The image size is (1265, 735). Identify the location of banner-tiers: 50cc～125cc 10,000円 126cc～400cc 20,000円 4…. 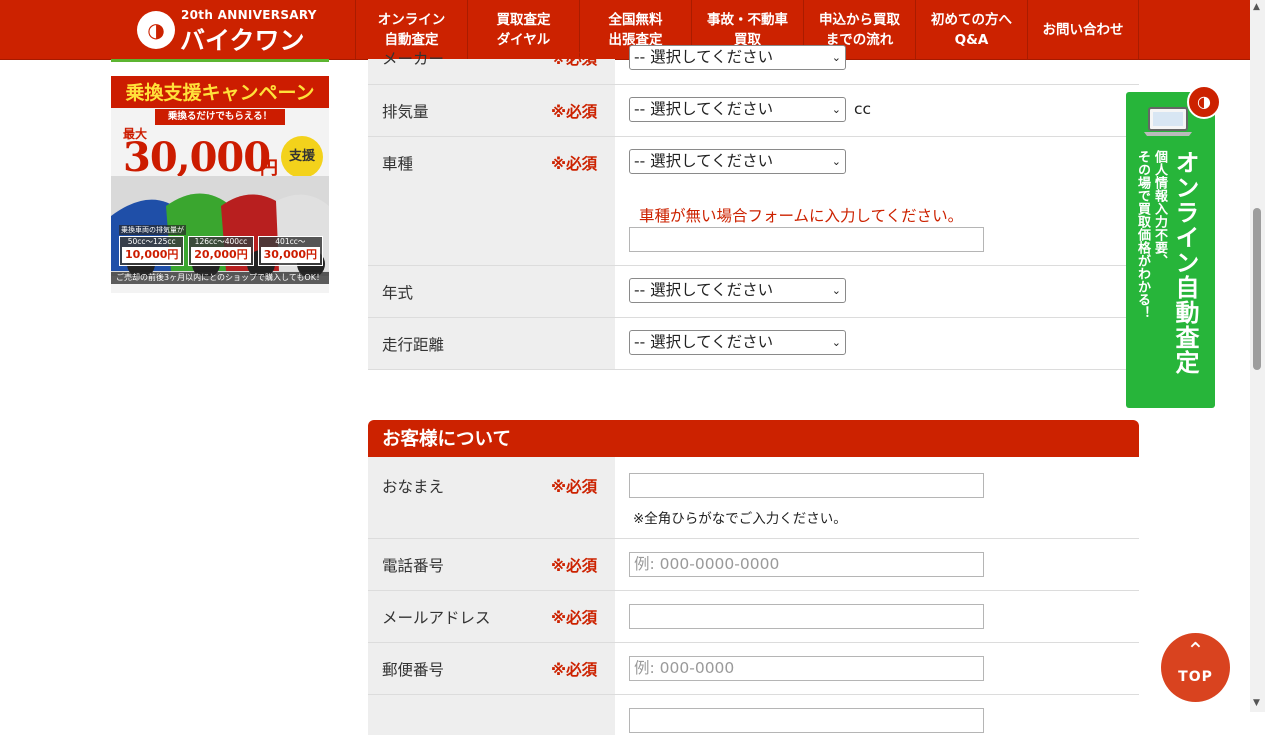
(221, 251).